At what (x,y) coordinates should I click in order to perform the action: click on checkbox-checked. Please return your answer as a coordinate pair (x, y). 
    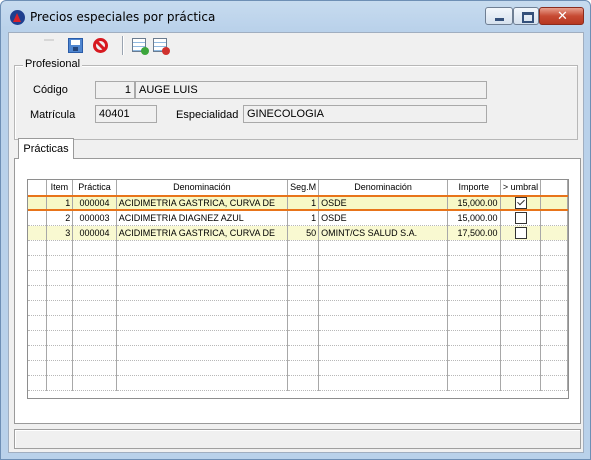
    Looking at the image, I should click on (520, 203).